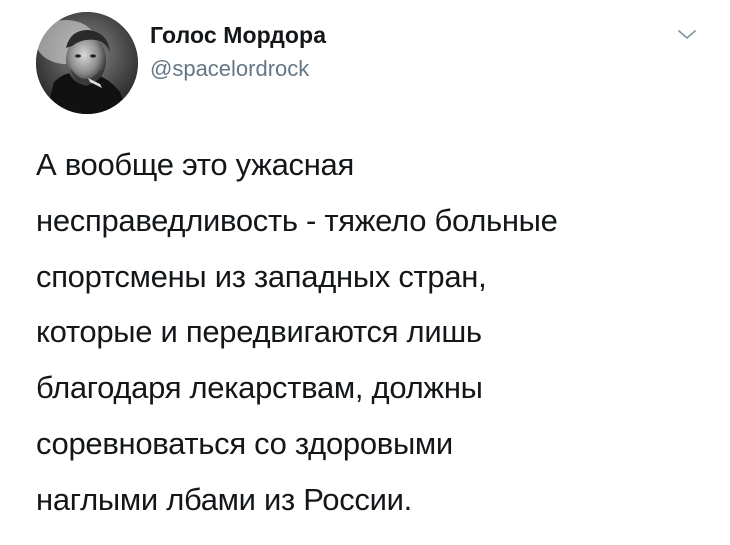 Image resolution: width=730 pixels, height=545 pixels. I want to click on author-handle: @spacelordrock, so click(229, 69).